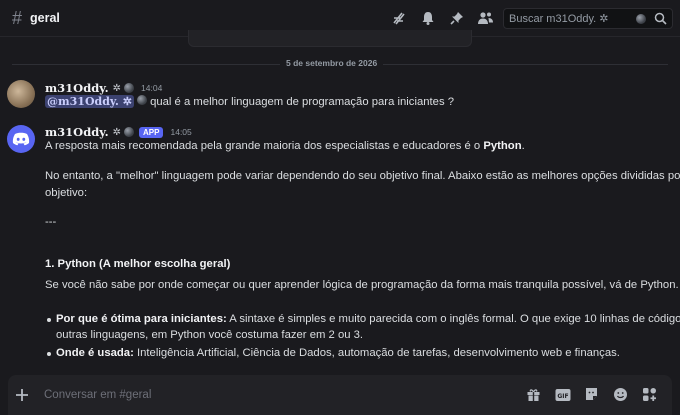 This screenshot has width=680, height=415. I want to click on bot-avatar, so click(21, 139).